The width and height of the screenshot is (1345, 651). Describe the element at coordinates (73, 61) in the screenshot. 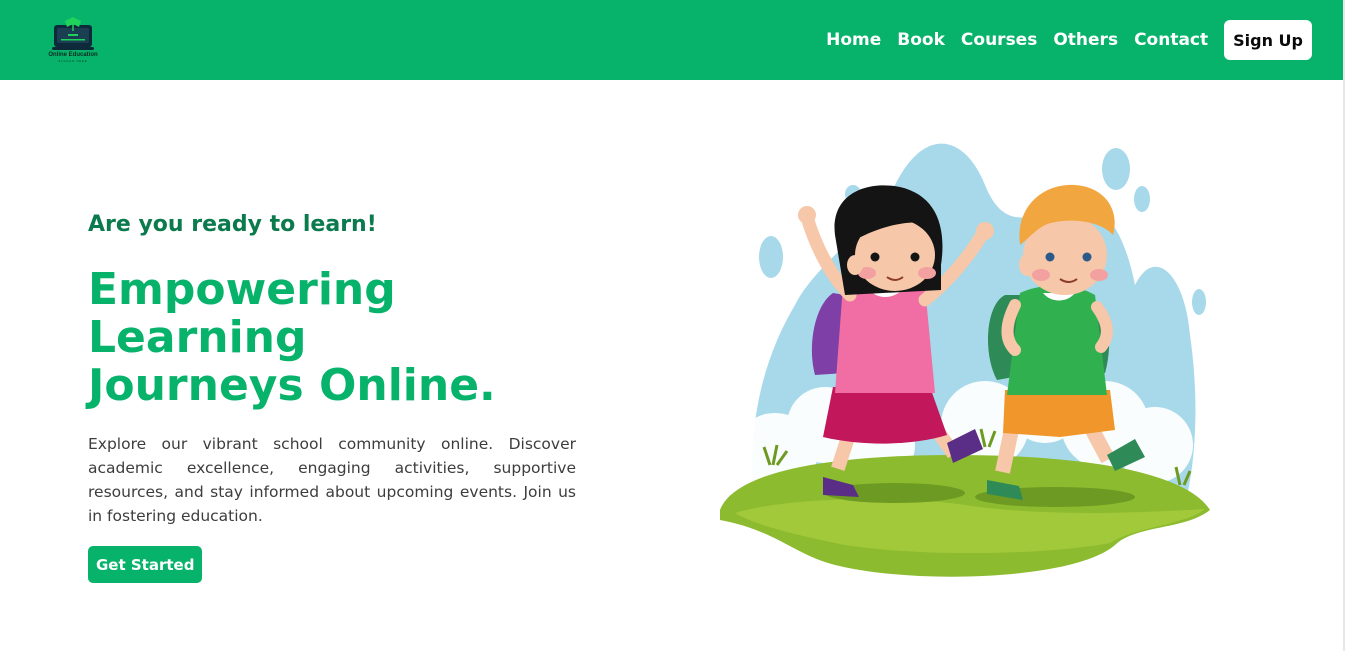

I see `logo-tagline: SLOGAN HERE` at that location.